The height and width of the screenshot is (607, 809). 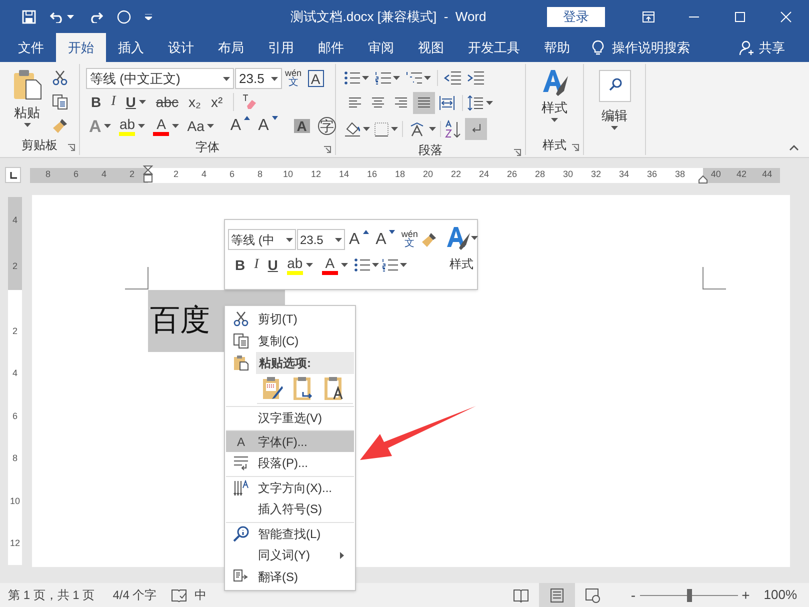 I want to click on increase-indent-icon, so click(x=475, y=78).